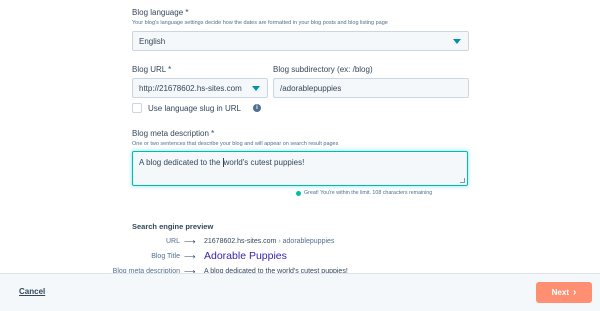  What do you see at coordinates (311, 88) in the screenshot?
I see `blog-subdirectory-value: /adorablepuppies` at bounding box center [311, 88].